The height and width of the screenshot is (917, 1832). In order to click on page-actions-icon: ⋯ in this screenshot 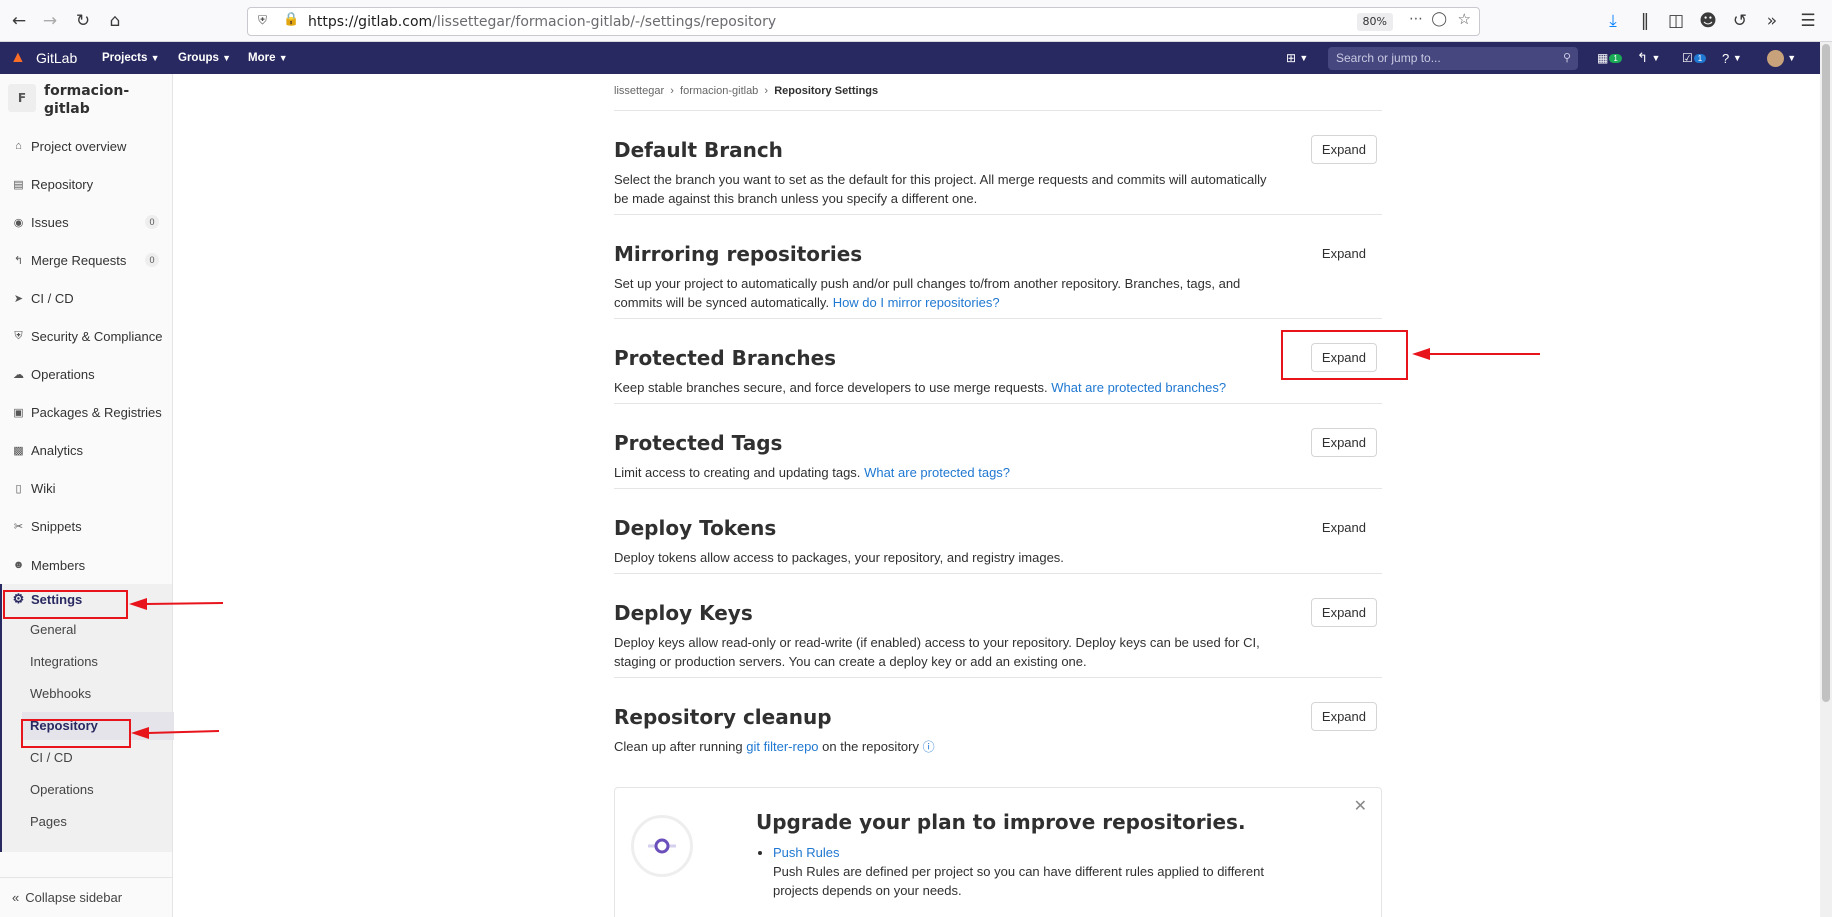, I will do `click(1416, 19)`.